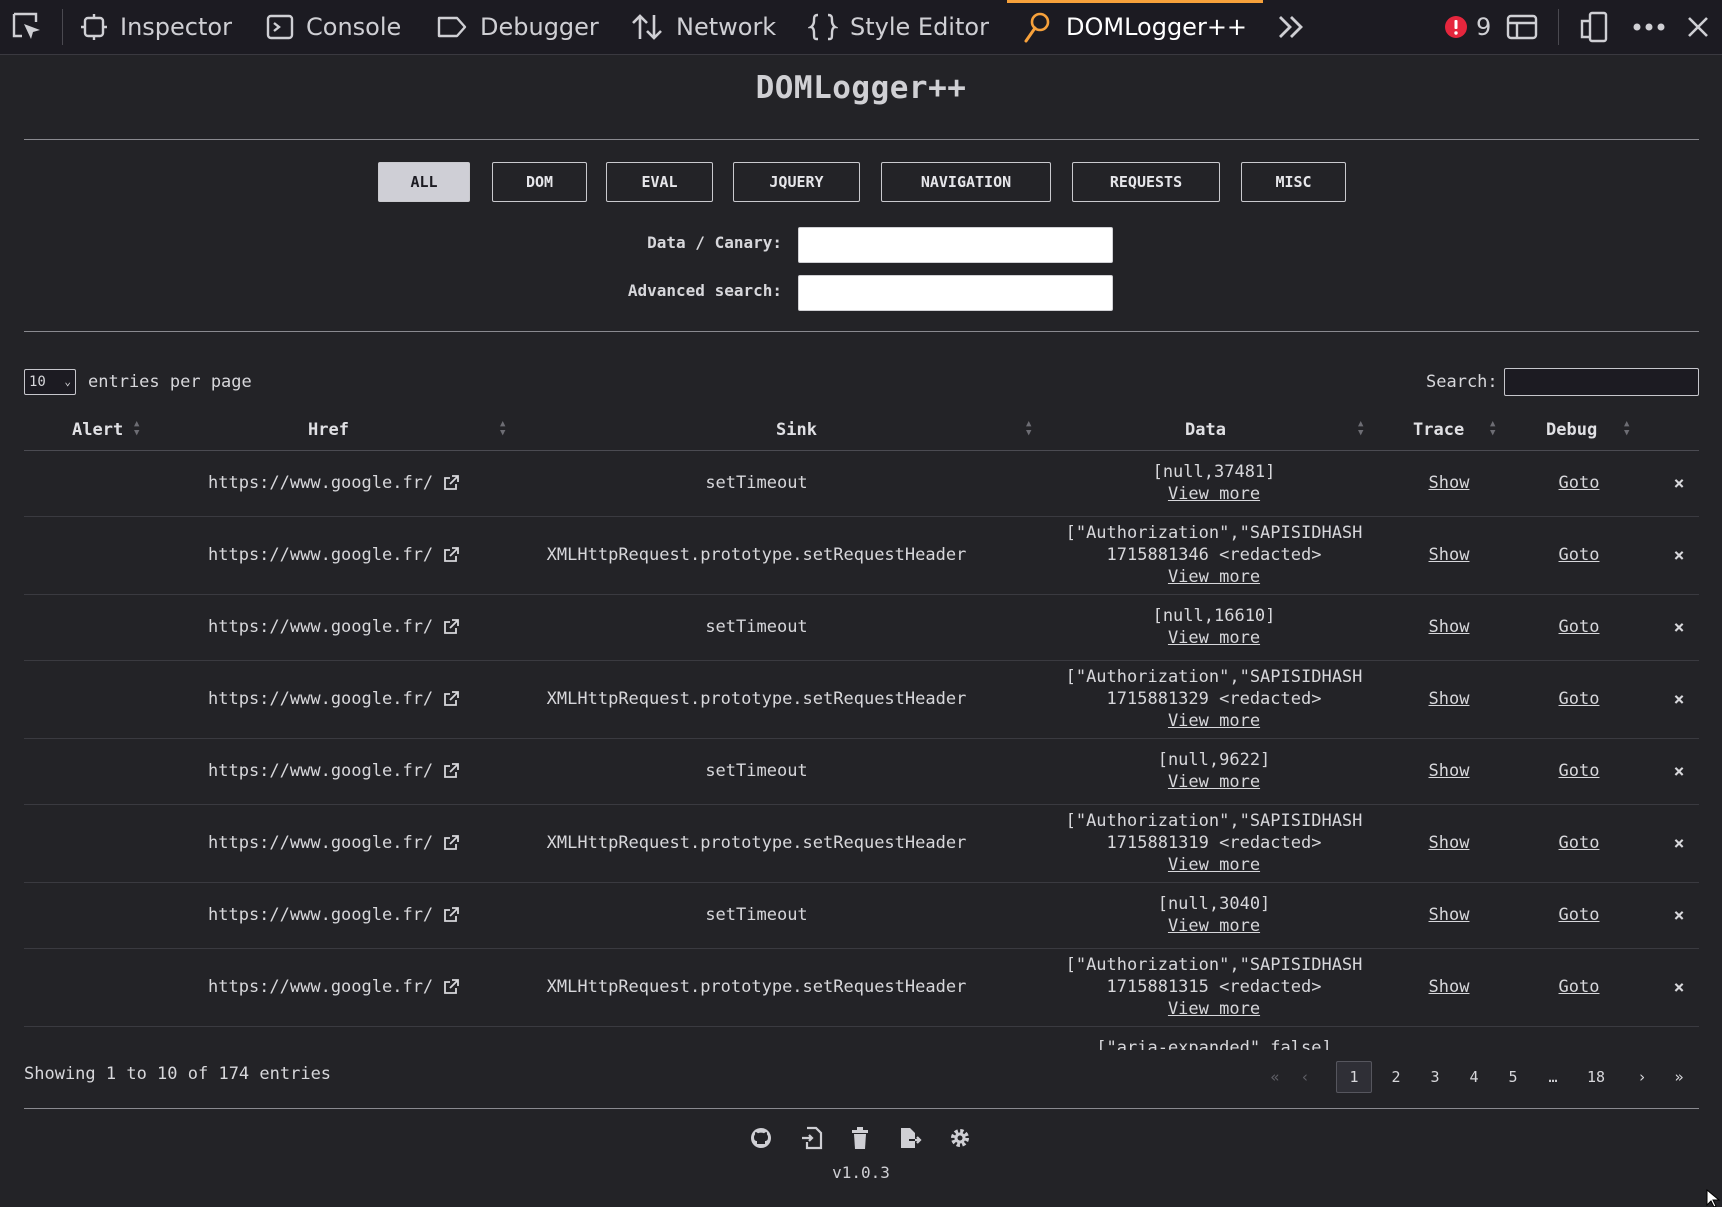 The image size is (1722, 1207). Describe the element at coordinates (1642, 1077) in the screenshot. I see `next-page-button: ›` at that location.